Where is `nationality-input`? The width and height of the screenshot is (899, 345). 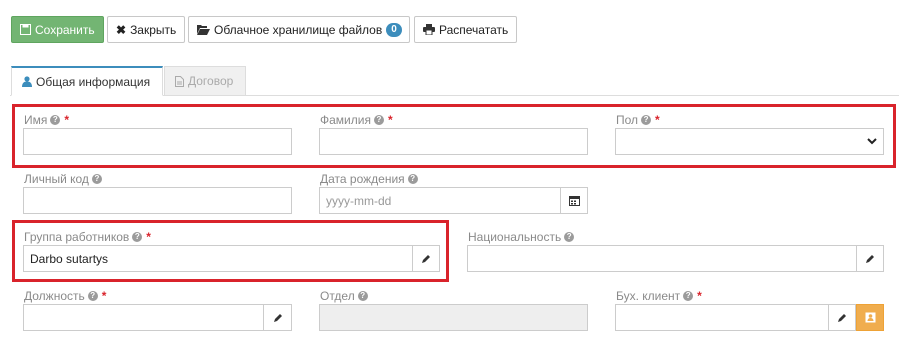
nationality-input is located at coordinates (662, 258).